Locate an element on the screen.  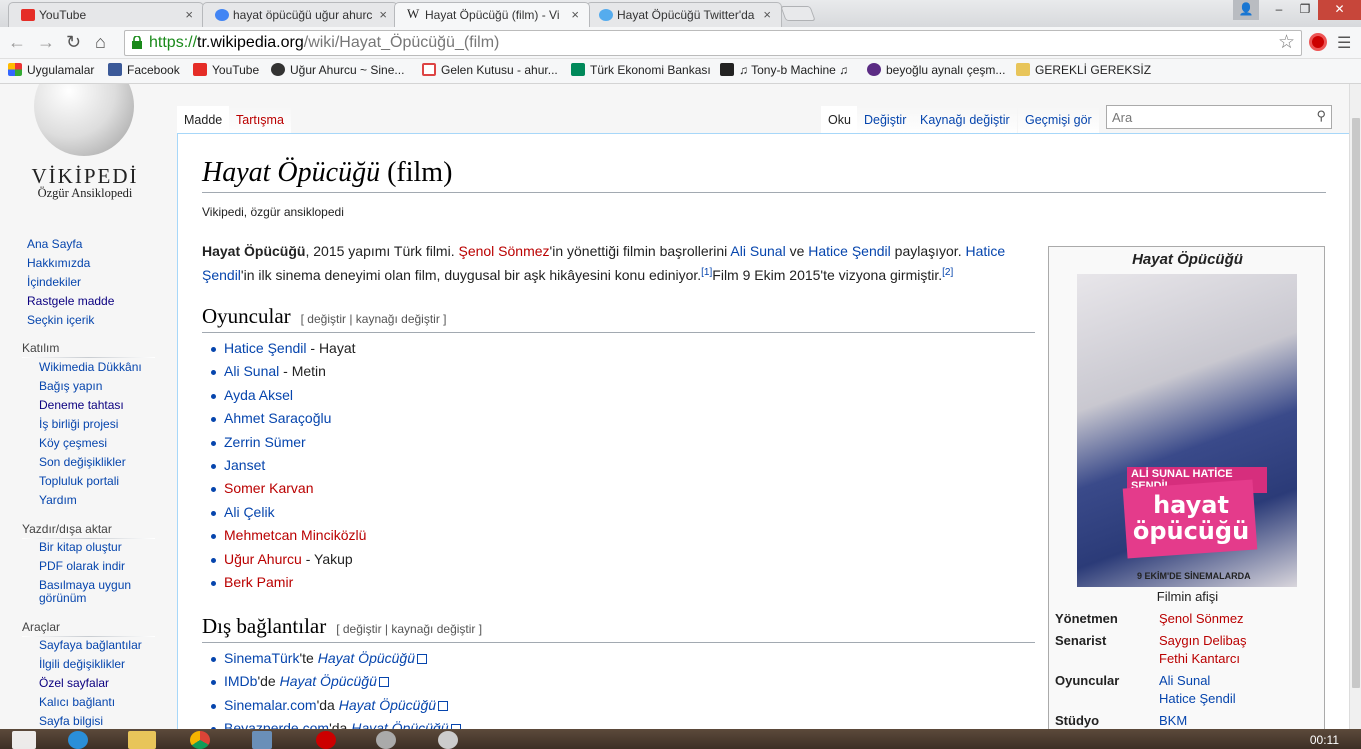
tab-edit-source: Kaynağı değiştir is located at coordinates (965, 120).